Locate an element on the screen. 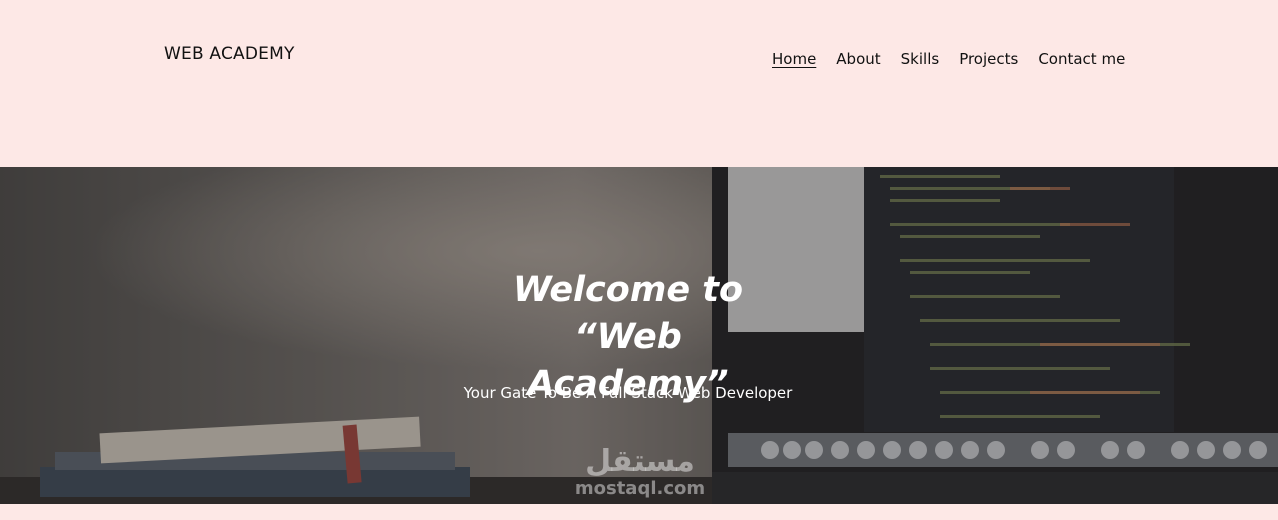 Image resolution: width=1278 pixels, height=520 pixels. watermark-arabic: مستقل is located at coordinates (640, 461).